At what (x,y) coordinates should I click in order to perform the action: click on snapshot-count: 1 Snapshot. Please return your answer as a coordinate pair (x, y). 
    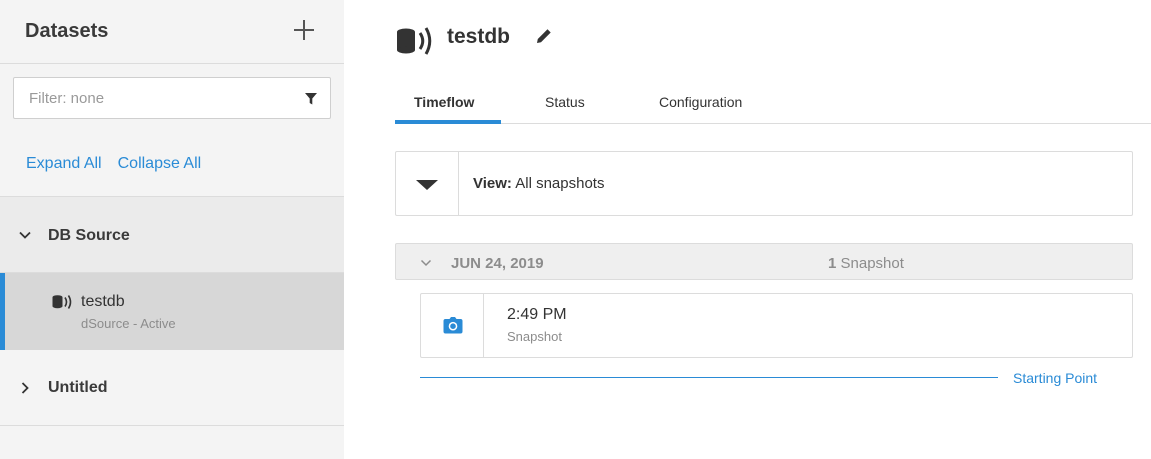
    Looking at the image, I should click on (866, 263).